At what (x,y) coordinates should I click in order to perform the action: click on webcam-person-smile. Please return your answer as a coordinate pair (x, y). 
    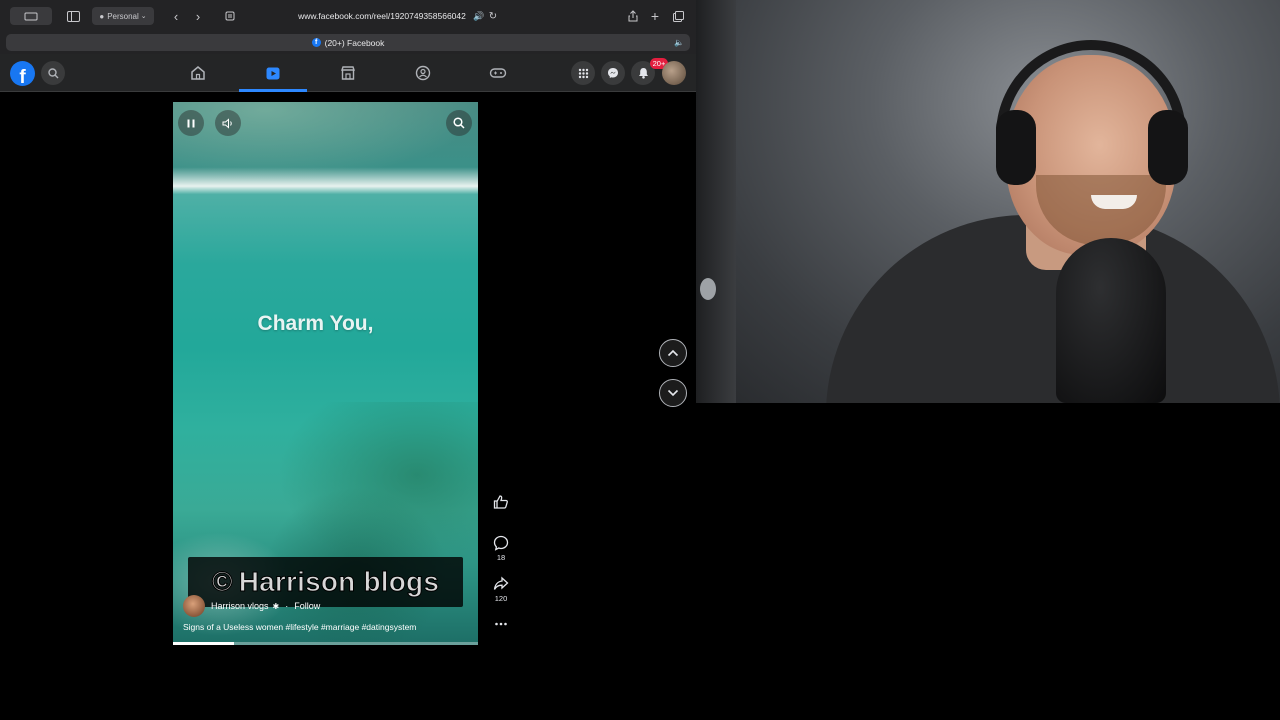
    Looking at the image, I should click on (1114, 202).